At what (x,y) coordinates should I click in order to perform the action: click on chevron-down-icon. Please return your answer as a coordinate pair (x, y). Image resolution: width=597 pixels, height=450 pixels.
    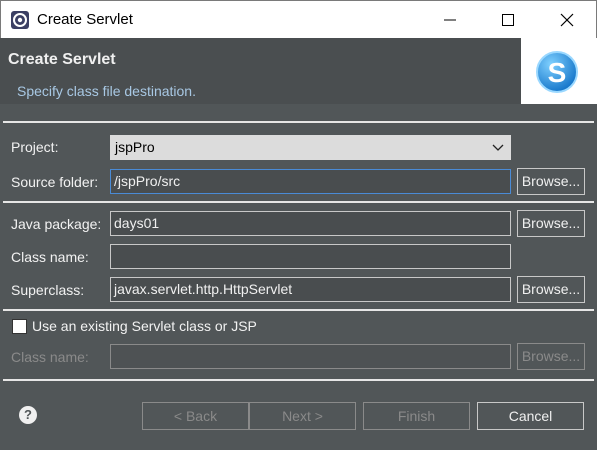
    Looking at the image, I should click on (498, 147).